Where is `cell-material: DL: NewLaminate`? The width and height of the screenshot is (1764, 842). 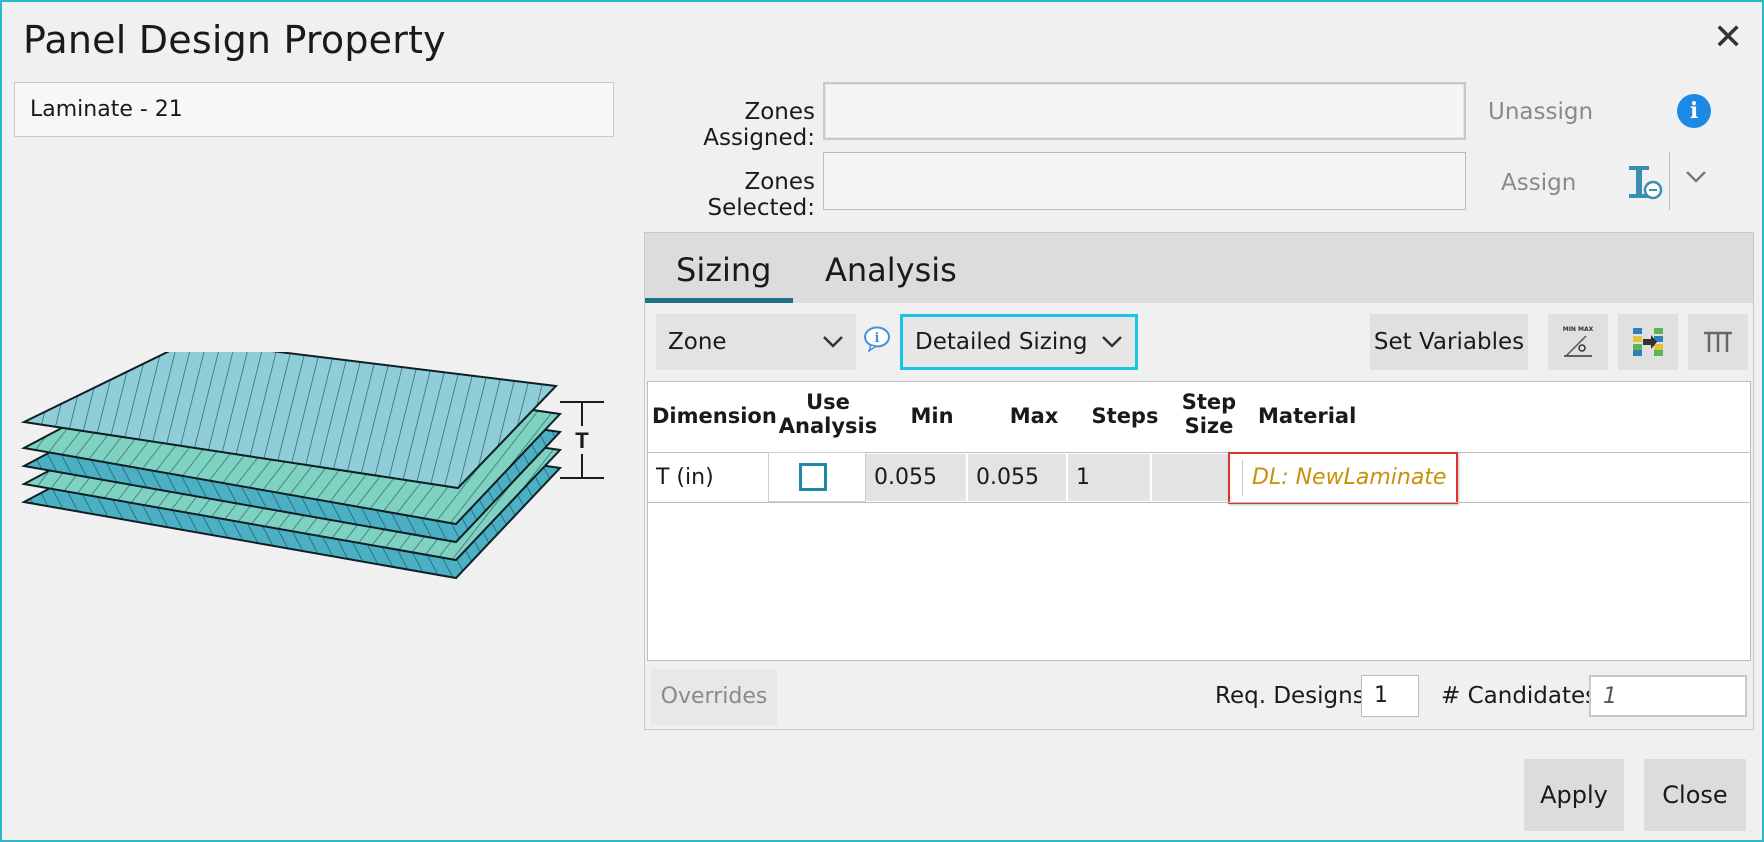
cell-material: DL: NewLaminate is located at coordinates (1343, 478).